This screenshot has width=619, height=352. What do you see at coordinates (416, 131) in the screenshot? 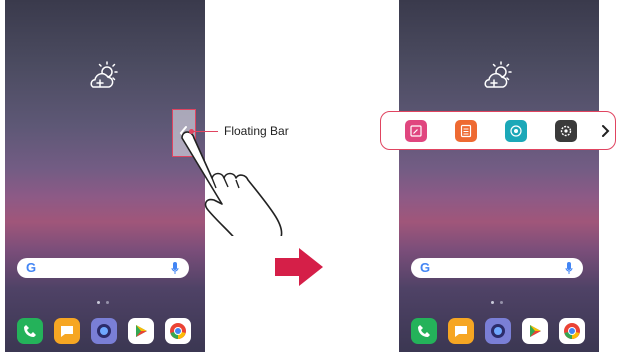
I see `quick-memo-icon` at bounding box center [416, 131].